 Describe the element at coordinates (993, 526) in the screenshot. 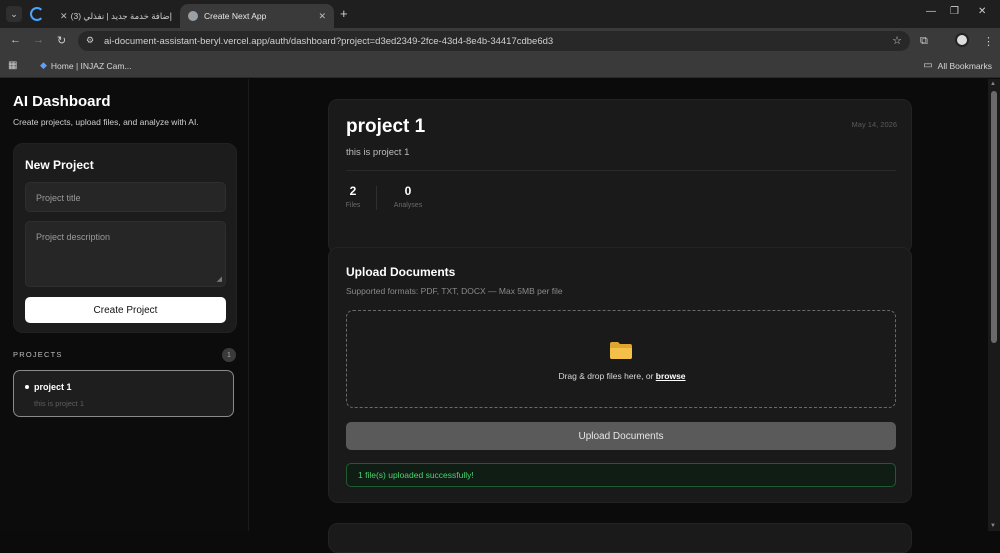

I see `scroll-down-icon: ▼` at that location.